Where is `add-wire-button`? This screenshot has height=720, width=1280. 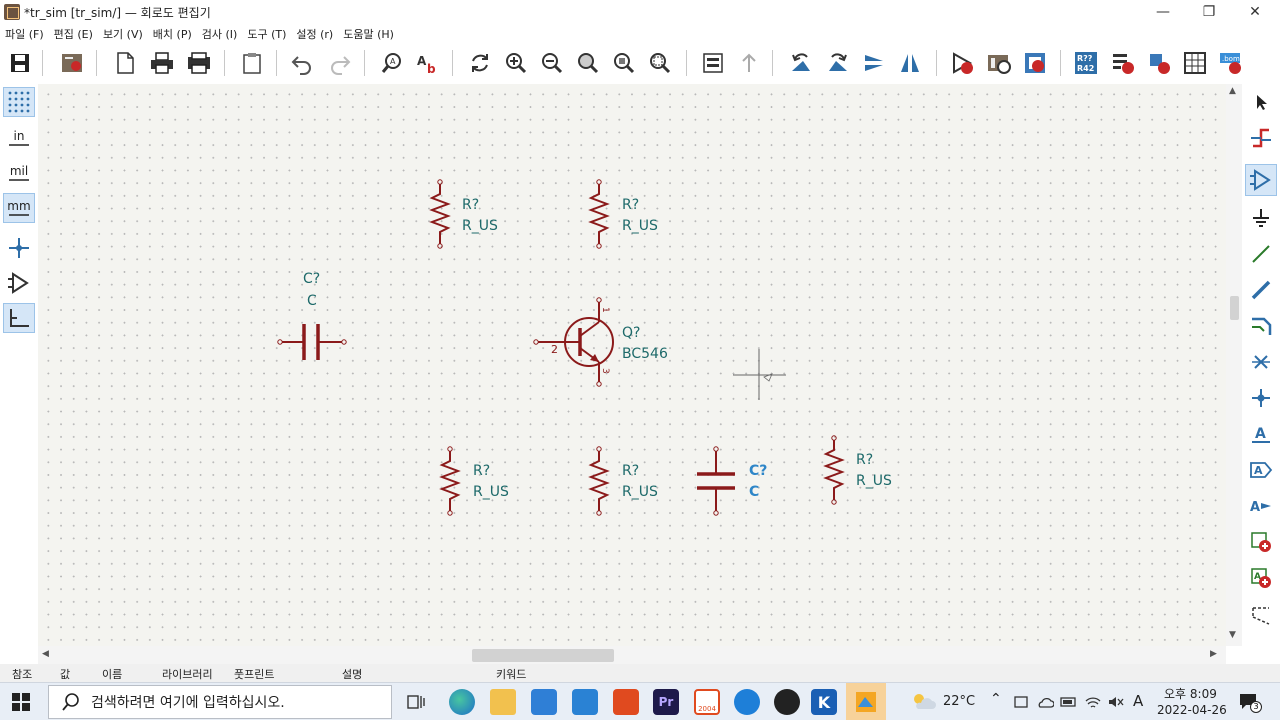
add-wire-button is located at coordinates (1261, 254).